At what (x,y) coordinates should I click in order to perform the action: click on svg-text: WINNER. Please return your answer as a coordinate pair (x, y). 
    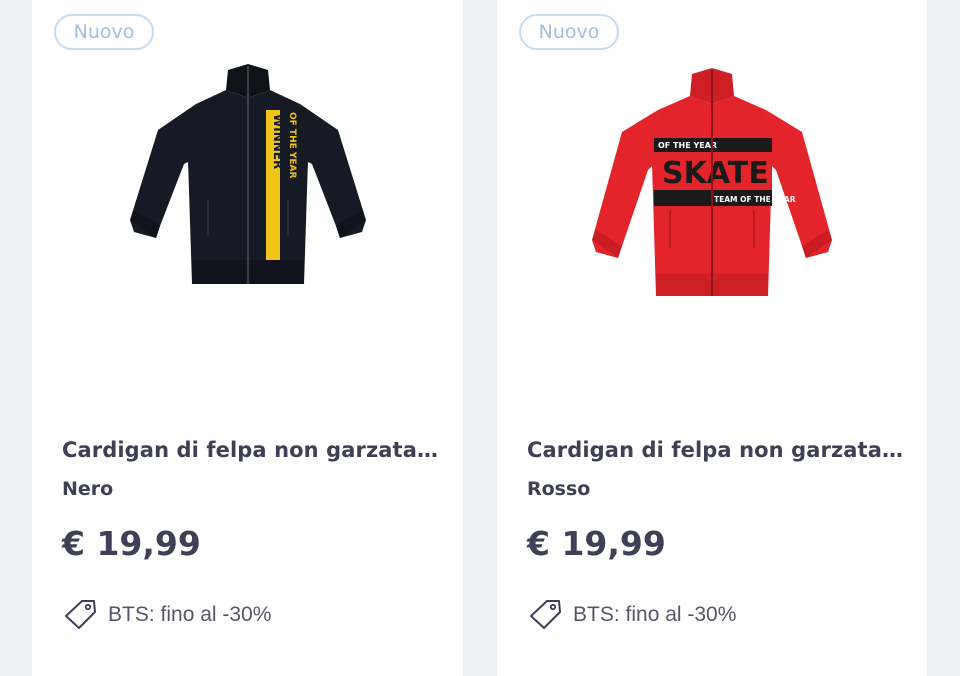
    Looking at the image, I should click on (278, 141).